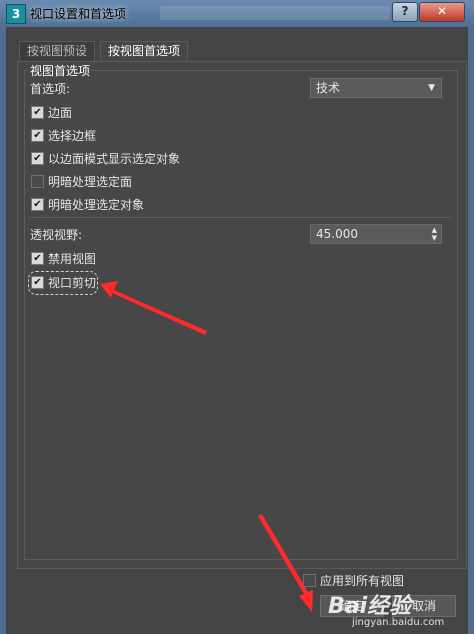  Describe the element at coordinates (370, 606) in the screenshot. I see `watermark-logo: Bai经验` at that location.